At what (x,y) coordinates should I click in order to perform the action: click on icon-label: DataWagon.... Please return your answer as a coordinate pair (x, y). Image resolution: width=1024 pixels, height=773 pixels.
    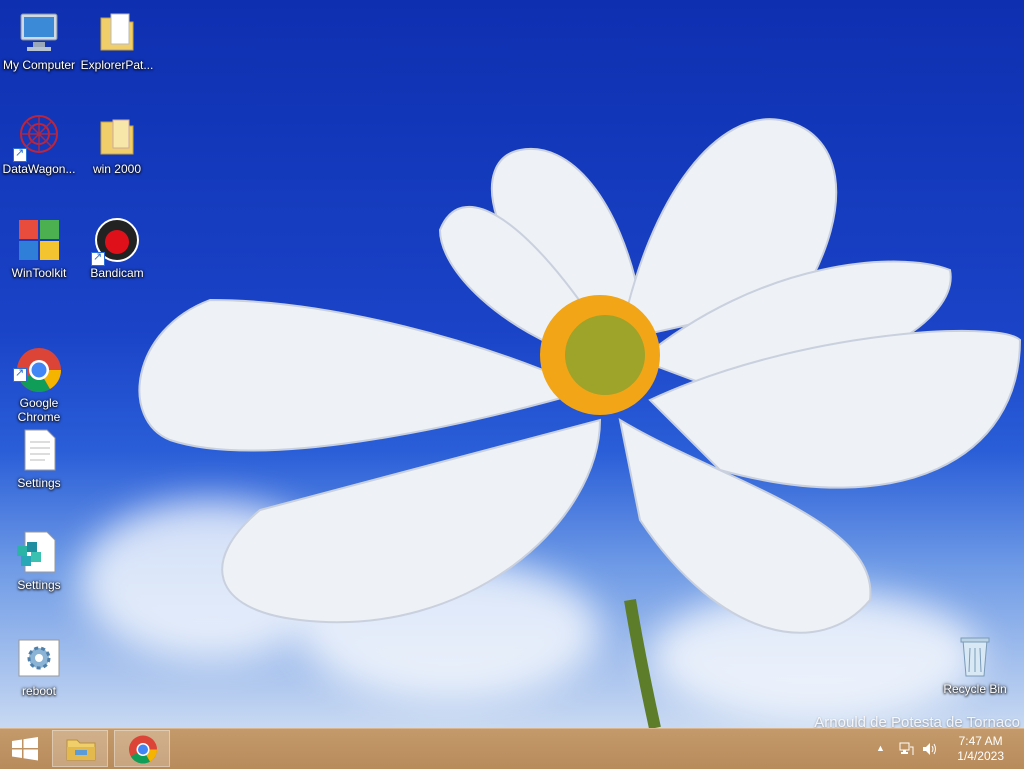
    Looking at the image, I should click on (39, 169).